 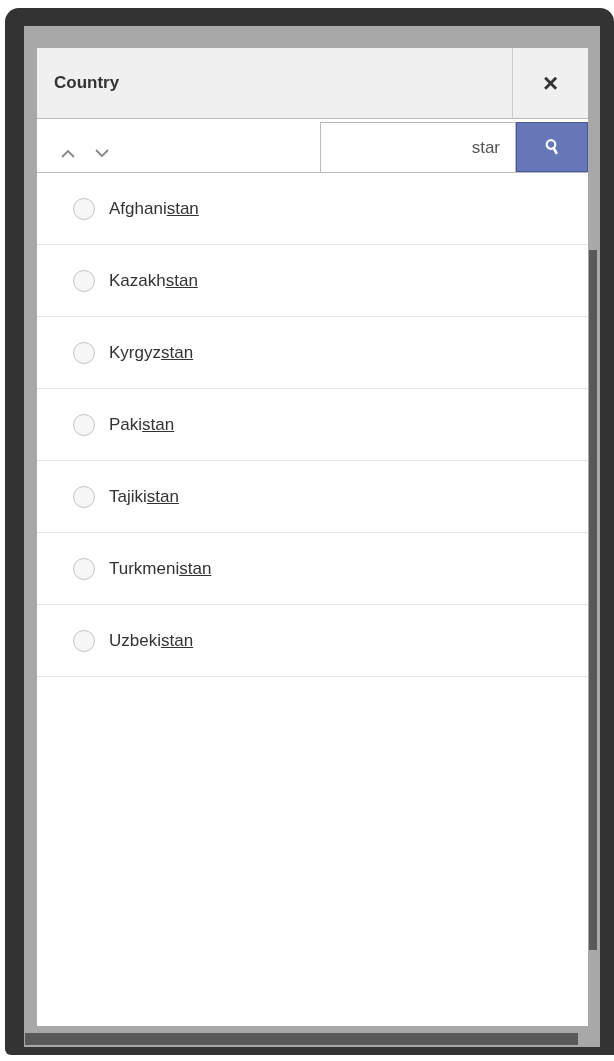 I want to click on search-field: star, so click(x=418, y=147).